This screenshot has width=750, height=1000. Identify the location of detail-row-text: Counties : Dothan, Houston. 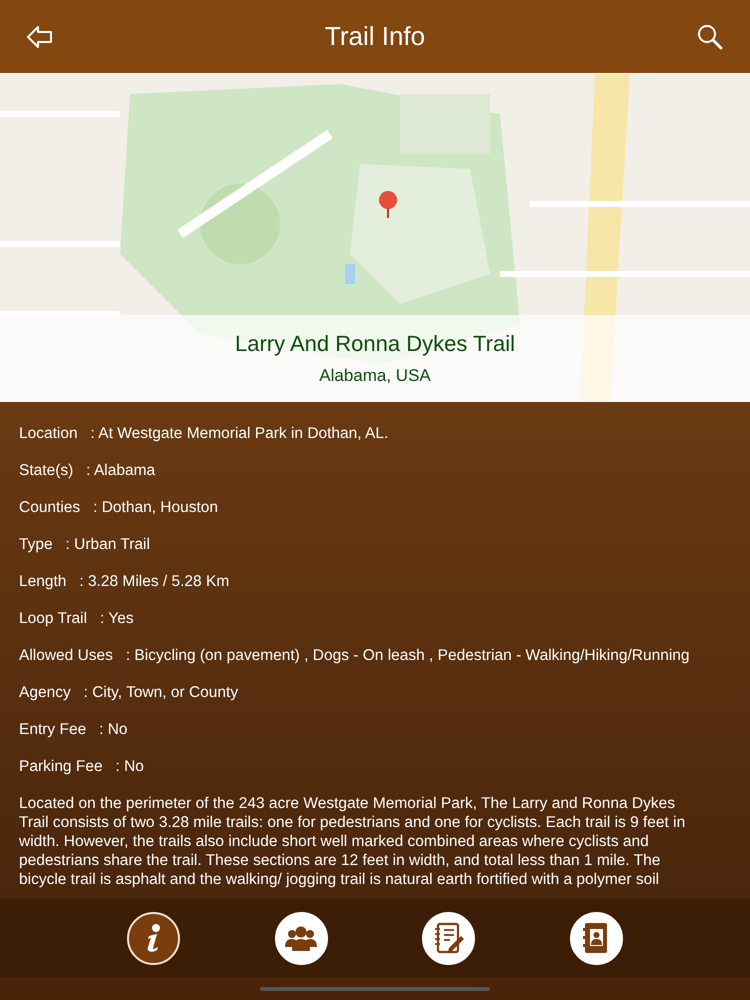
(119, 507).